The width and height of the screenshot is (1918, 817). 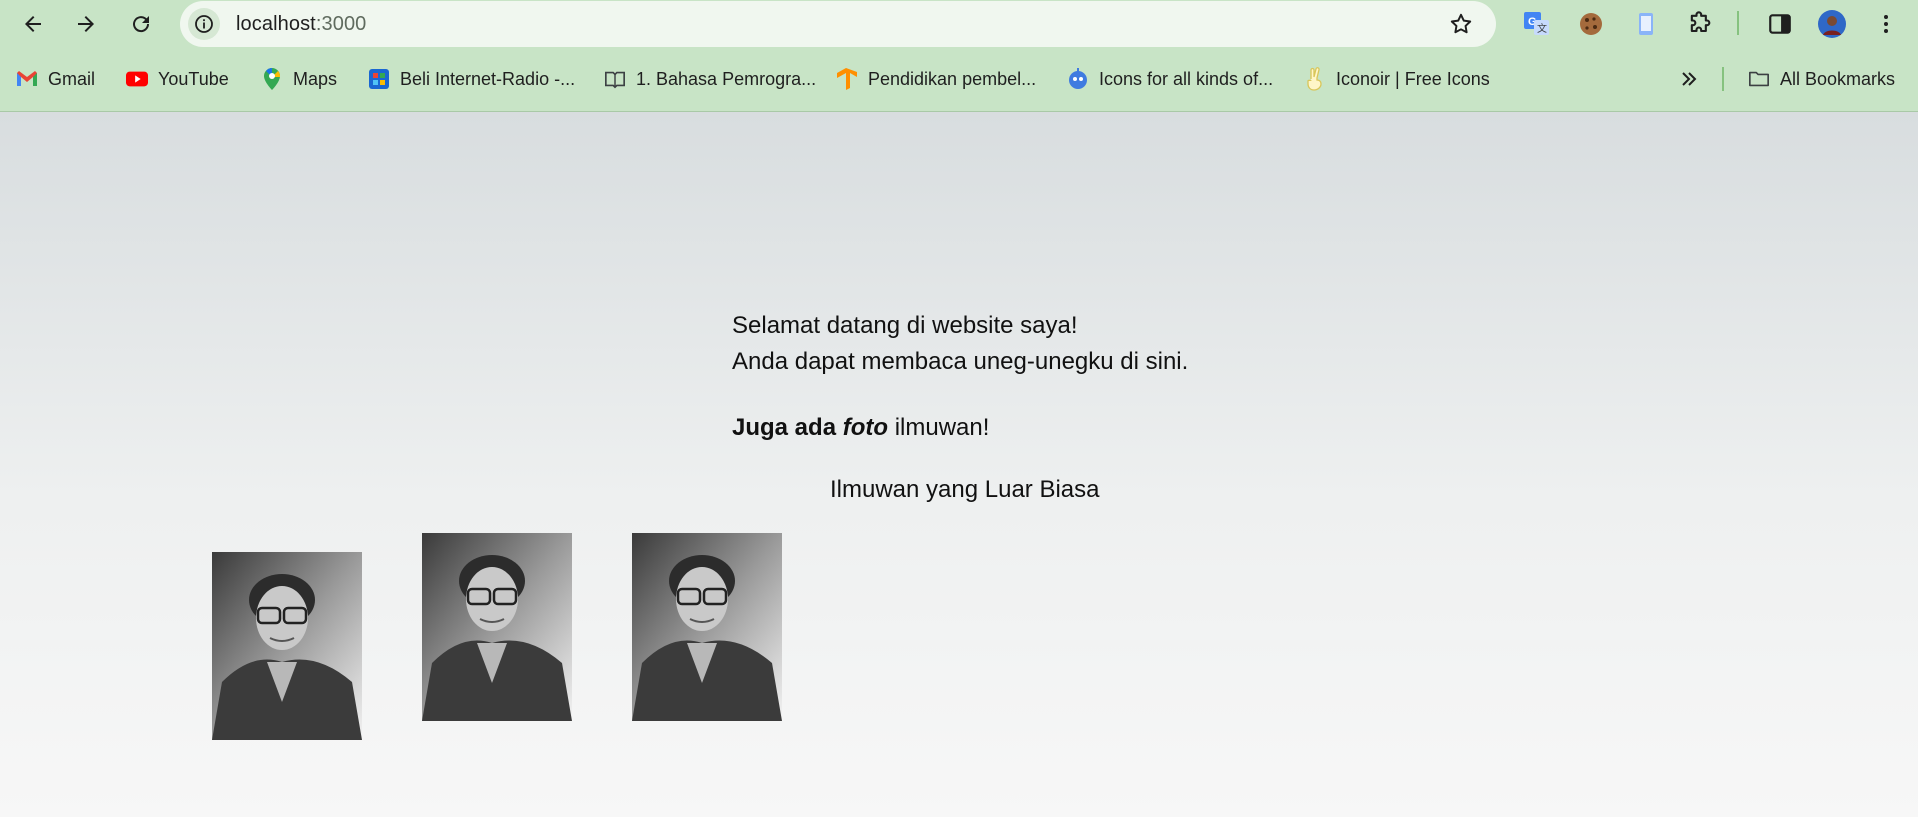 I want to click on forward-button, so click(x=86, y=24).